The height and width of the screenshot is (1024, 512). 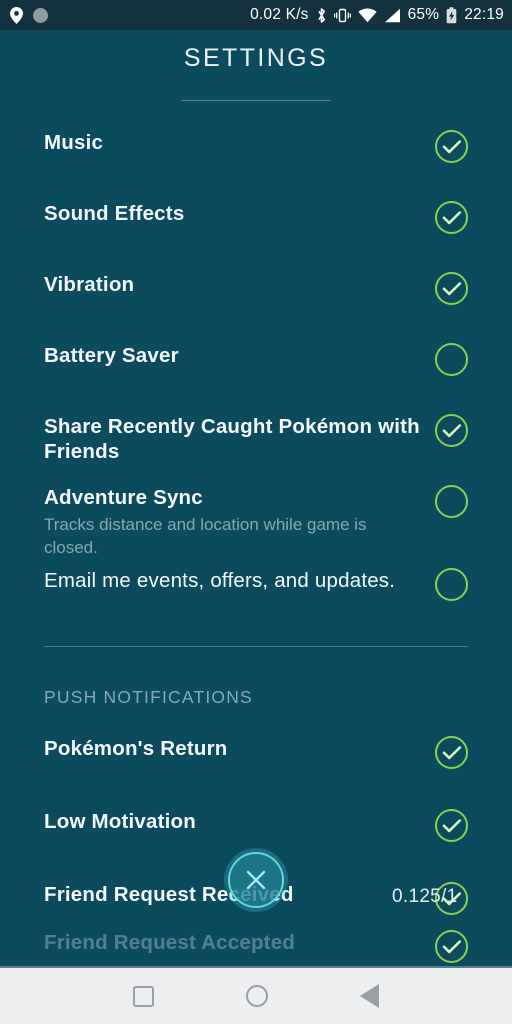 I want to click on row-text-group: Pokémon's Return, so click(x=239, y=748).